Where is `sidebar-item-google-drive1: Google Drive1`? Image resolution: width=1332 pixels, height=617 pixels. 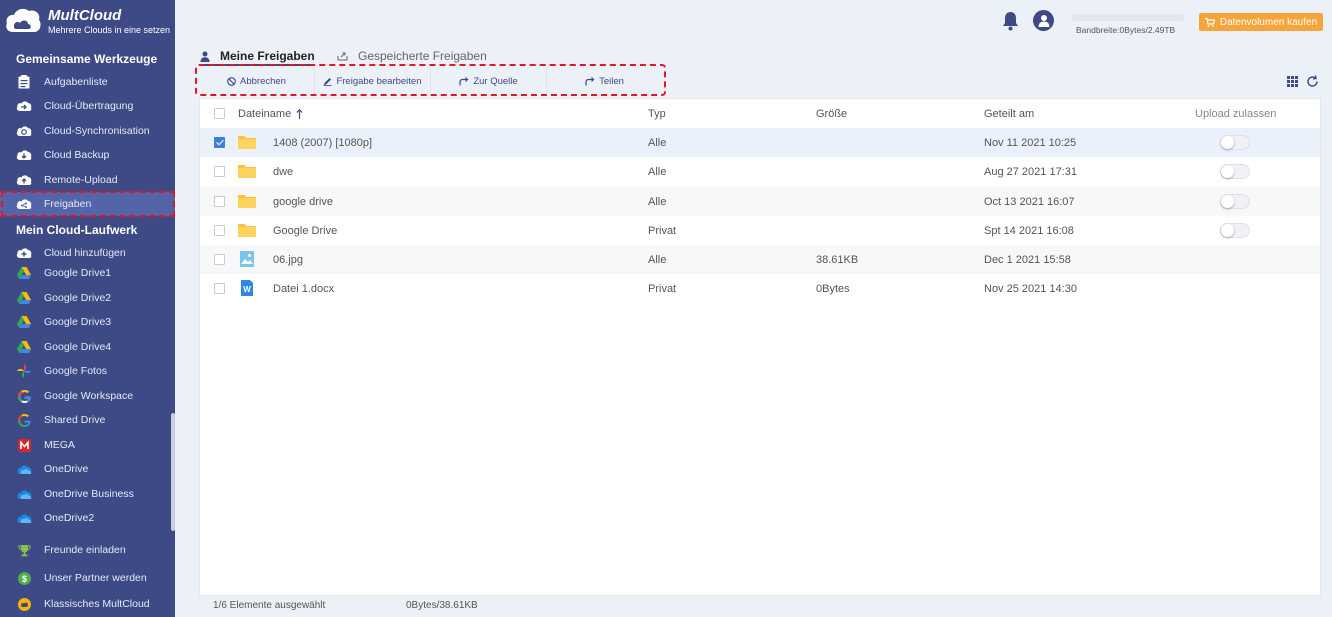
sidebar-item-google-drive1: Google Drive1 is located at coordinates (87, 273).